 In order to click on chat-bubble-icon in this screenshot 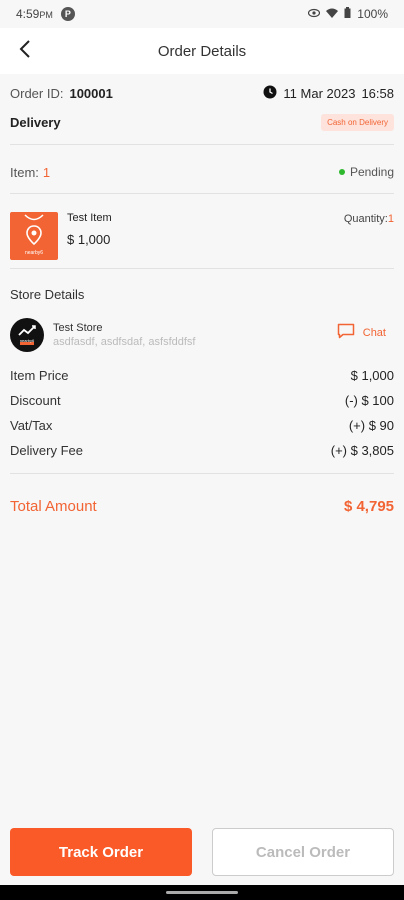, I will do `click(346, 332)`.